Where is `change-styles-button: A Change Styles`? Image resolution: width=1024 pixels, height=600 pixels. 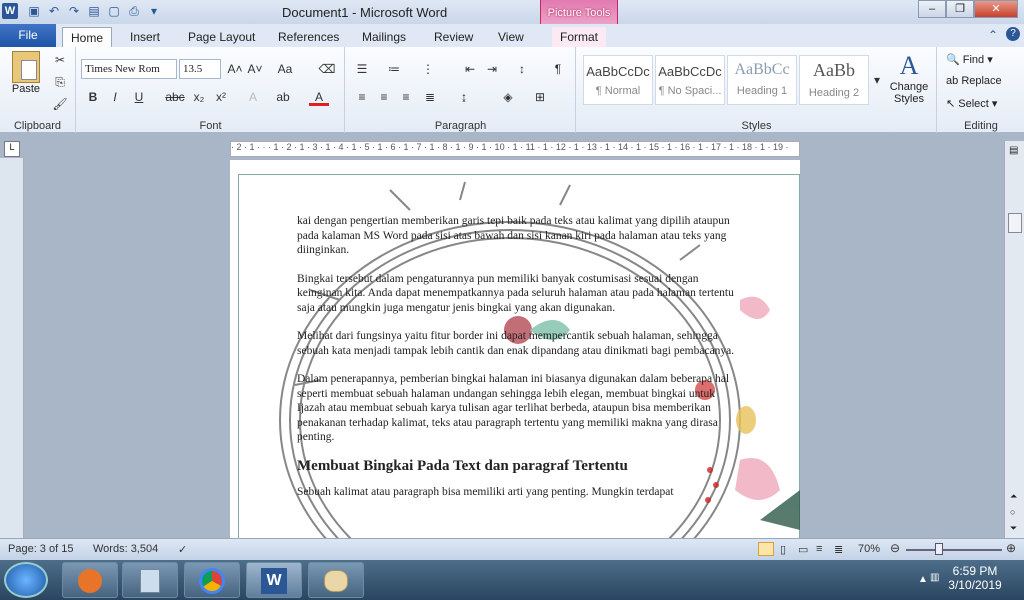 change-styles-button: A Change Styles is located at coordinates (909, 78).